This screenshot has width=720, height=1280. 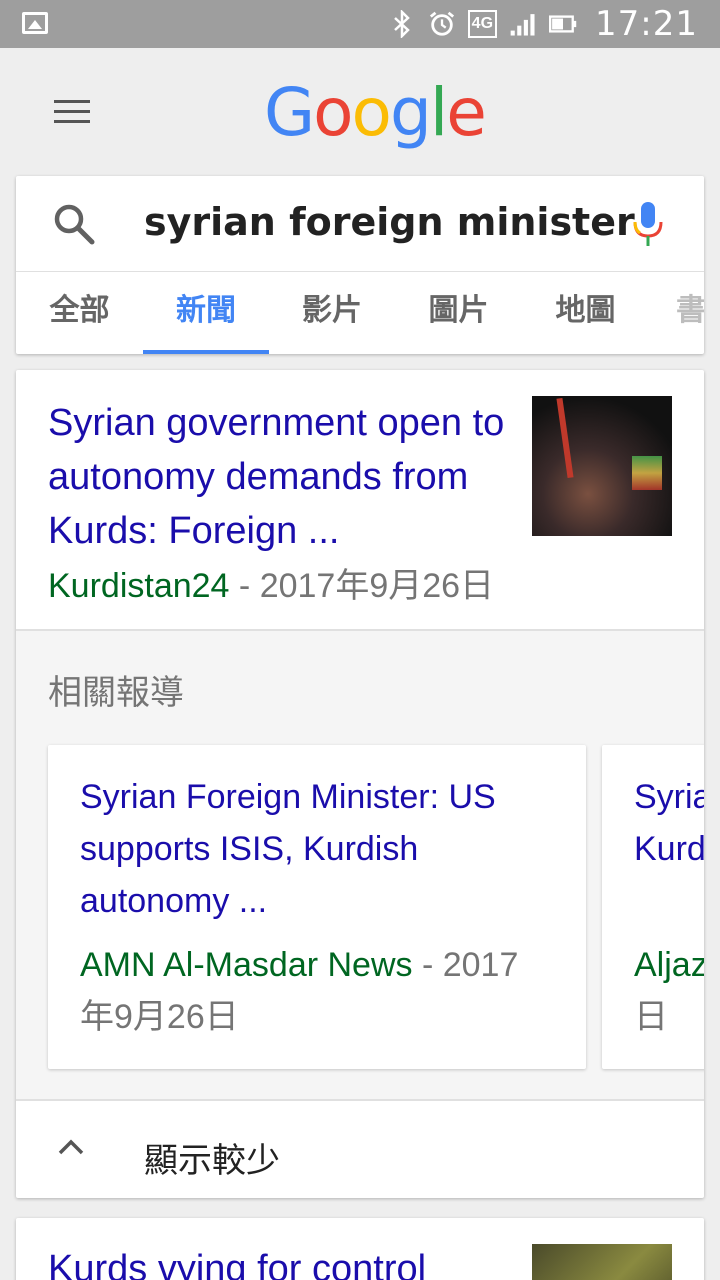 I want to click on logo-letter: e, so click(x=466, y=112).